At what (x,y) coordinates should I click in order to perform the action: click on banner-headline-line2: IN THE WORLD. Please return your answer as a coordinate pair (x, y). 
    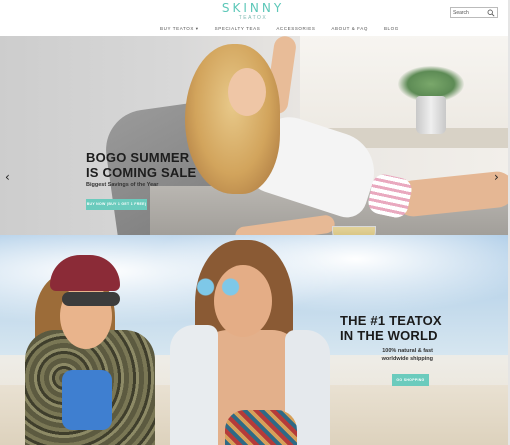
    Looking at the image, I should click on (389, 335).